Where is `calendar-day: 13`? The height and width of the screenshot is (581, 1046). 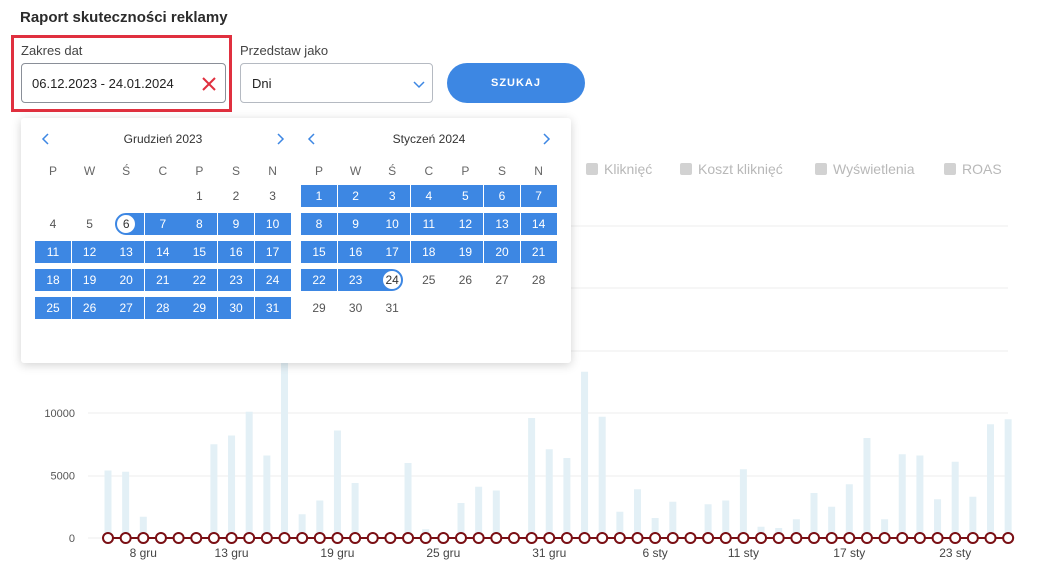
calendar-day: 13 is located at coordinates (502, 224).